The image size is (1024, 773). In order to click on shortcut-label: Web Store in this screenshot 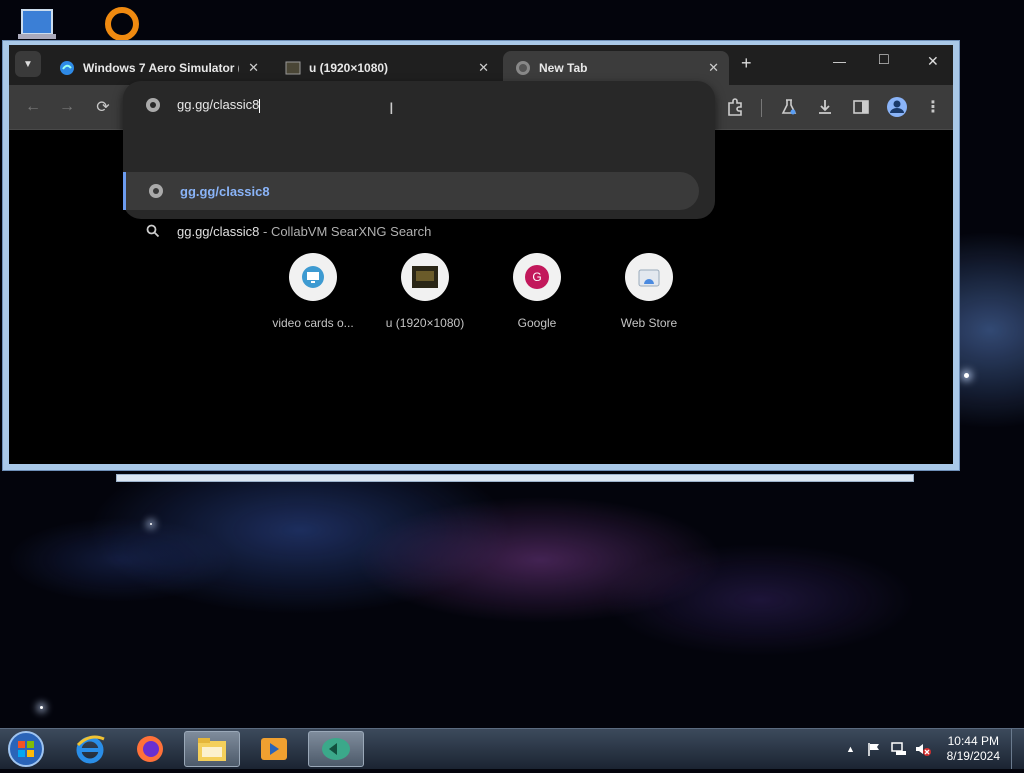, I will do `click(649, 323)`.